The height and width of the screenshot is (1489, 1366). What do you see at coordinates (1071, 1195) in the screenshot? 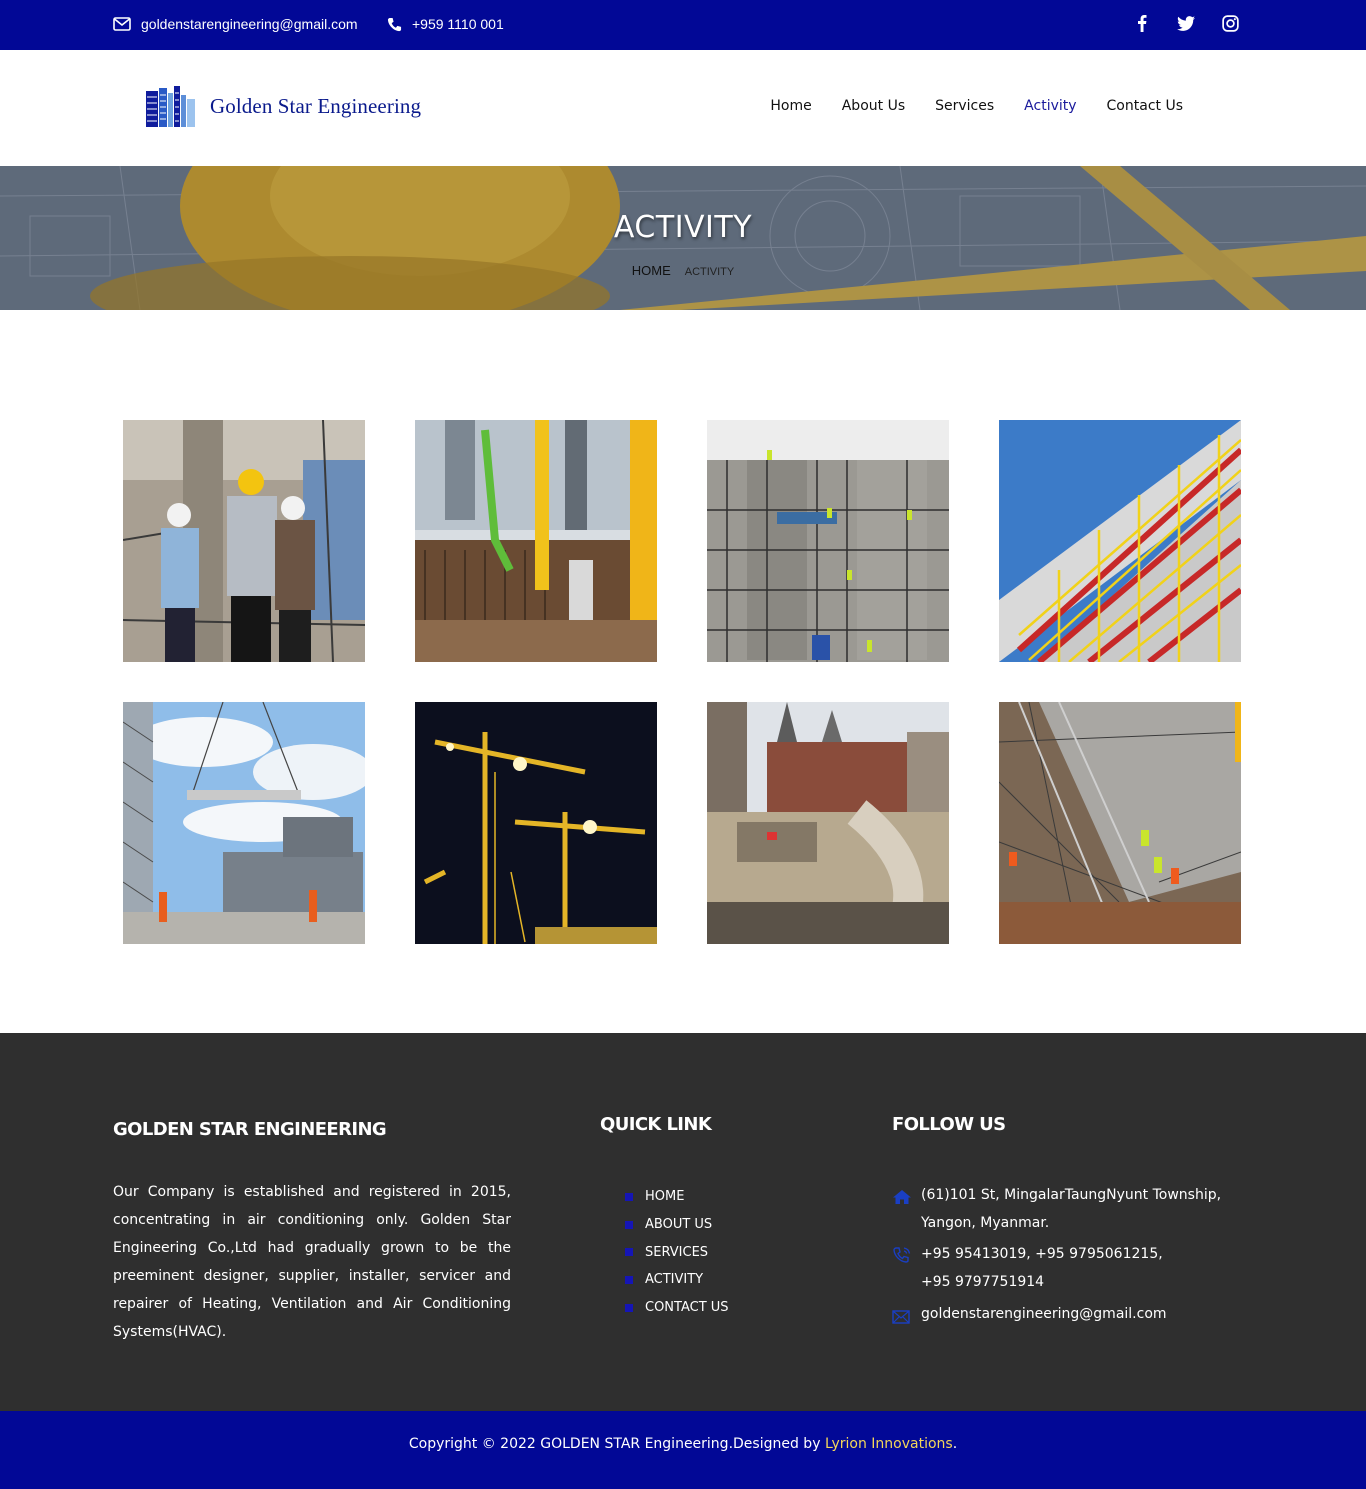
I see `footer-address-line1: (61)101 St, MingalarTaungNyunt Township,` at bounding box center [1071, 1195].